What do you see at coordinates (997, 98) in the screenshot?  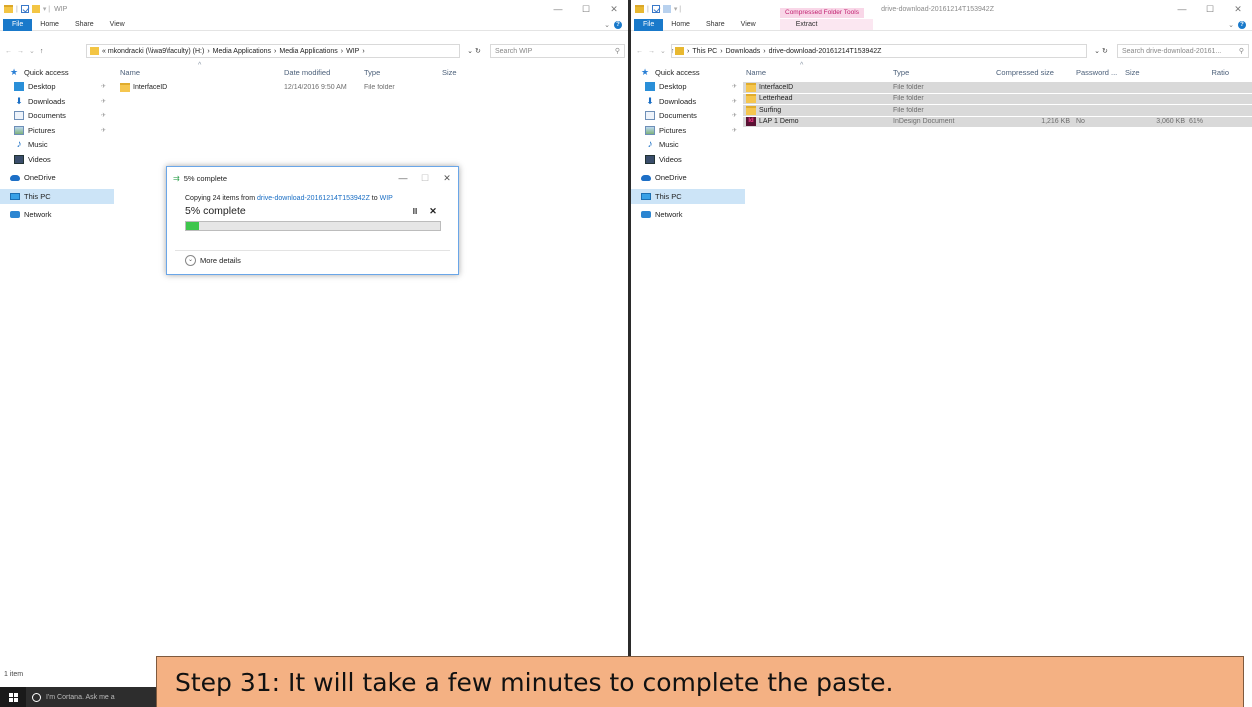 I see `file-row: Letterhead File folder` at bounding box center [997, 98].